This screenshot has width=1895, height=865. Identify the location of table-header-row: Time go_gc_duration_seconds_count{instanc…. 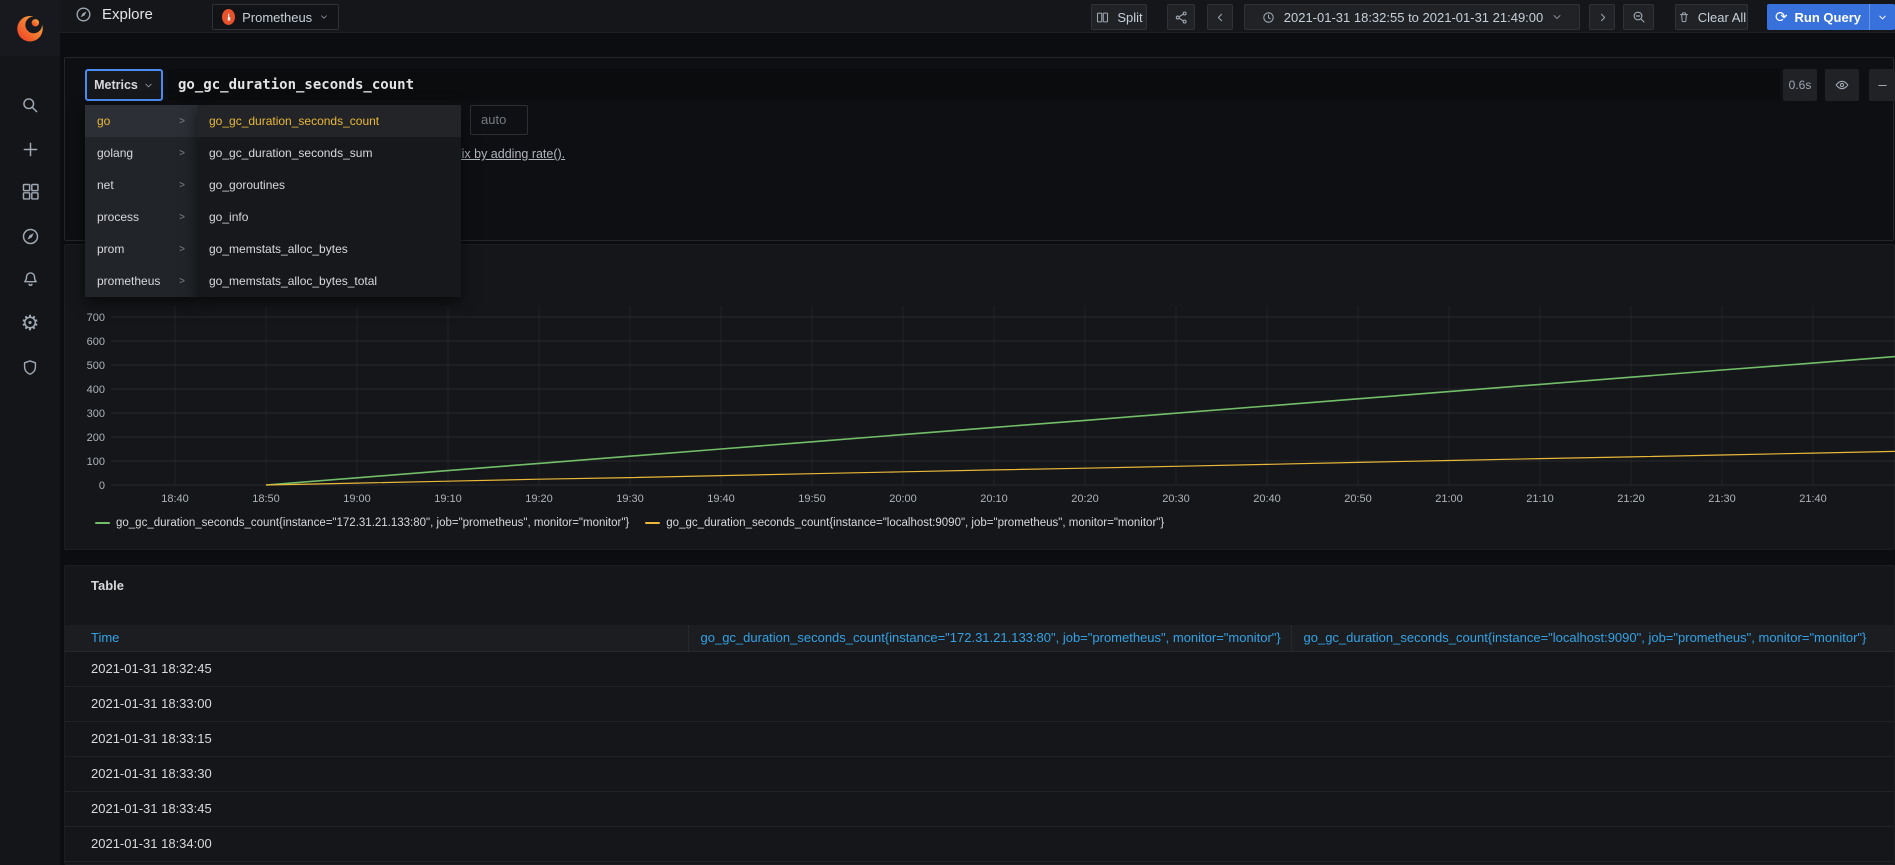
(979, 638).